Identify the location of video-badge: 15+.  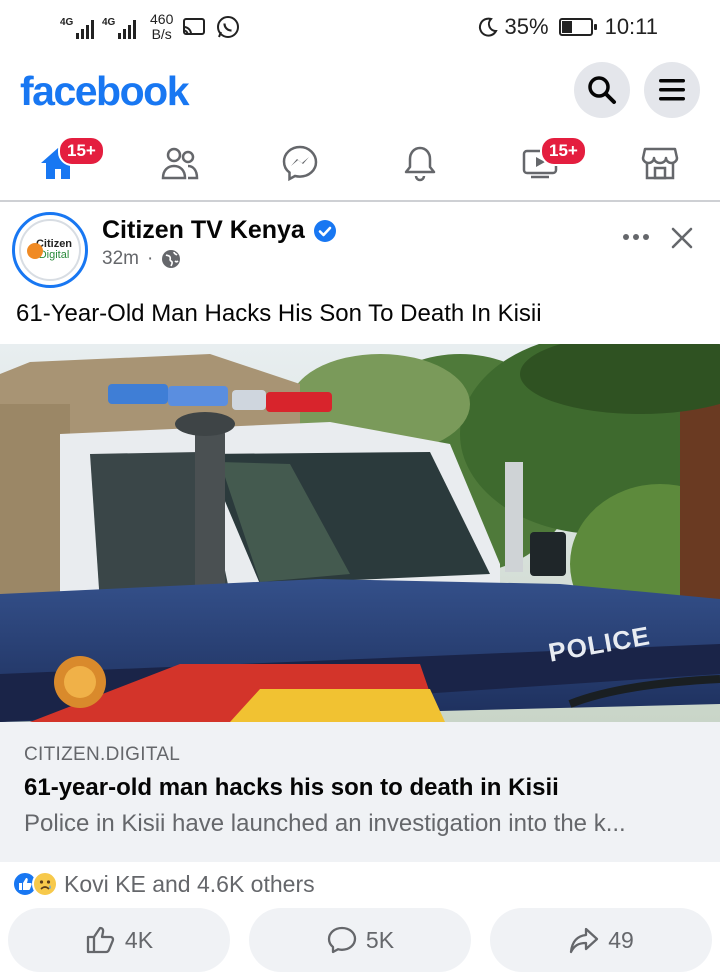
(563, 151).